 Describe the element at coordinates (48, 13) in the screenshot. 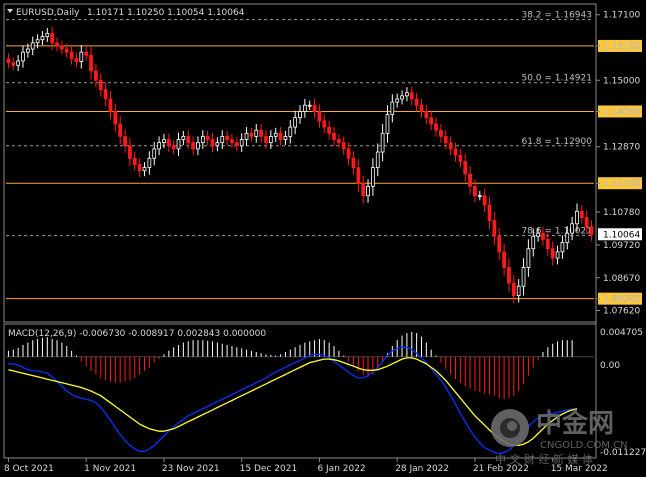

I see `symbol-label: EURUSD,Daily` at that location.